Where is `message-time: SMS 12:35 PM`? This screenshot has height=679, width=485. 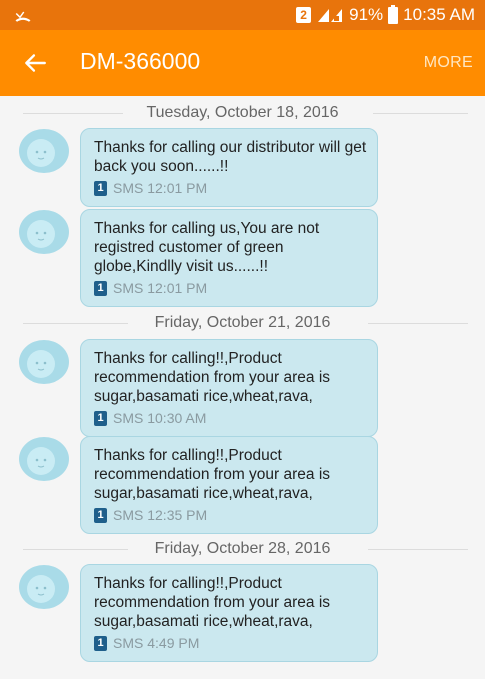 message-time: SMS 12:35 PM is located at coordinates (160, 515).